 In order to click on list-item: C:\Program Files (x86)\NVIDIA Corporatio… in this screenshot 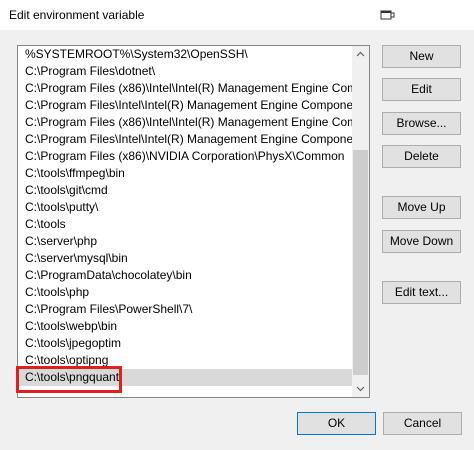, I will do `click(185, 156)`.